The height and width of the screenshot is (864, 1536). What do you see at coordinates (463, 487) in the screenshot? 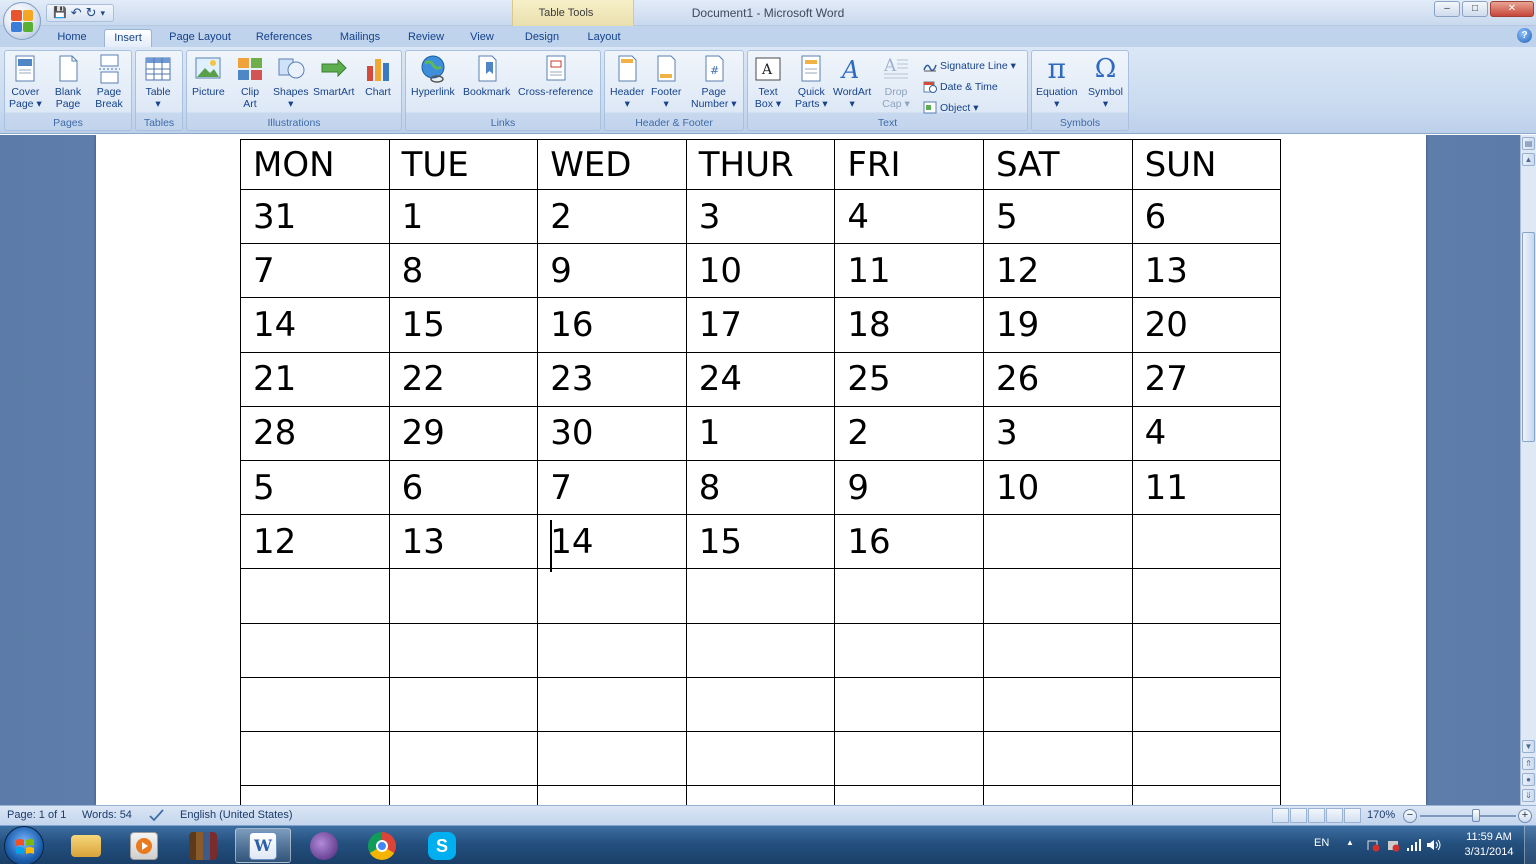
I see `table-cell: 6` at bounding box center [463, 487].